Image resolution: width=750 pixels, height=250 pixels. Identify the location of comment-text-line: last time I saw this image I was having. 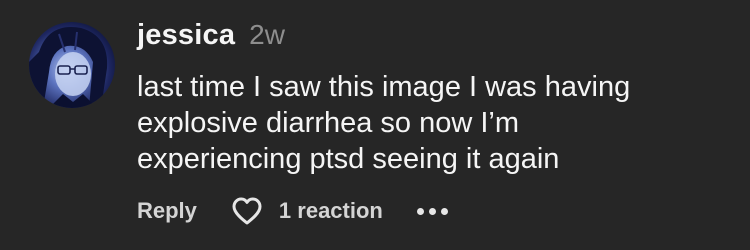
(384, 87).